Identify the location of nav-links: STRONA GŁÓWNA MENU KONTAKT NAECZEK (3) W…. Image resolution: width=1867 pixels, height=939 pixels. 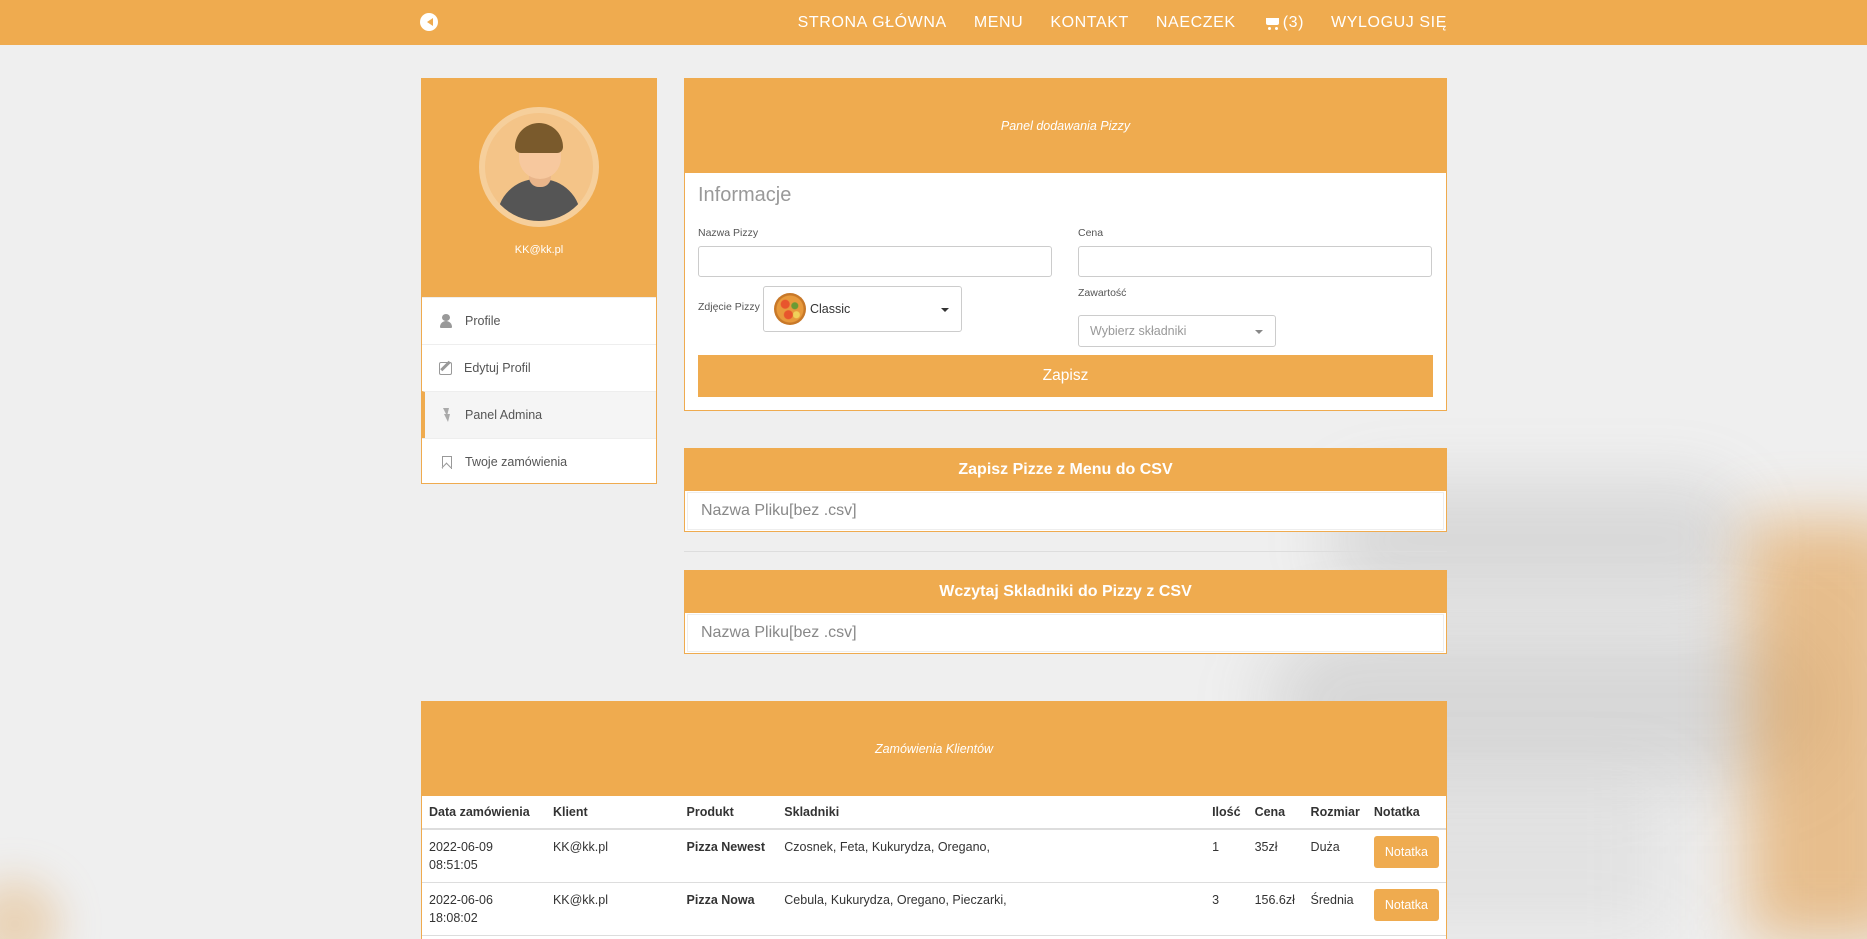
(1122, 22).